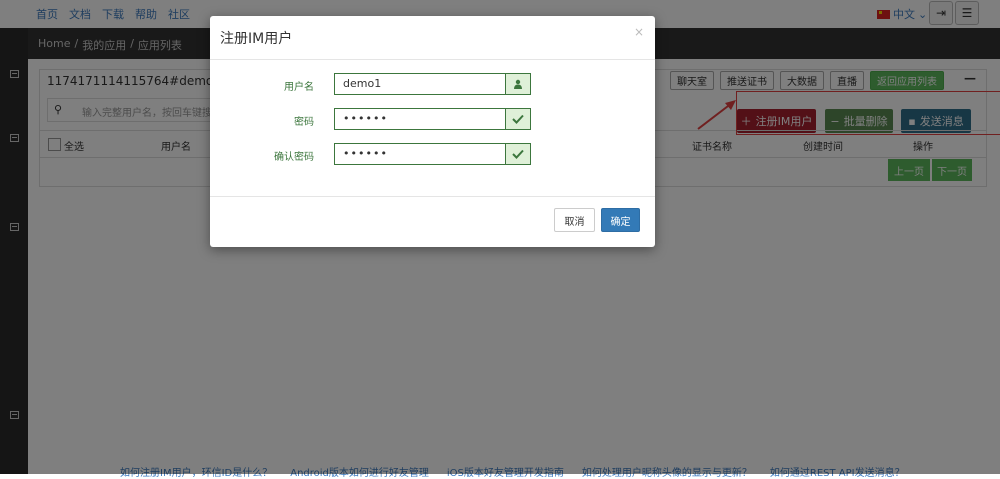 The image size is (1000, 479). What do you see at coordinates (574, 220) in the screenshot?
I see `cancel-button: 取消` at bounding box center [574, 220].